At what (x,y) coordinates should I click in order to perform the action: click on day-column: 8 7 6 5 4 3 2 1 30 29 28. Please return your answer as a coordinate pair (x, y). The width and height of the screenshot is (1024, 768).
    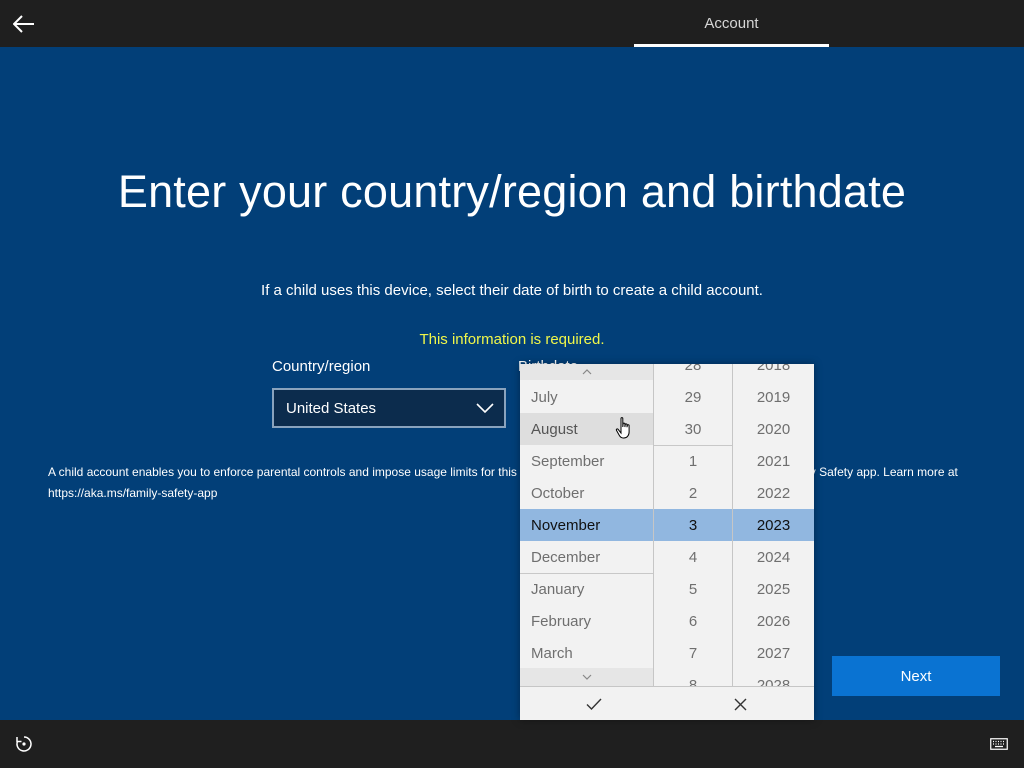
    Looking at the image, I should click on (693, 525).